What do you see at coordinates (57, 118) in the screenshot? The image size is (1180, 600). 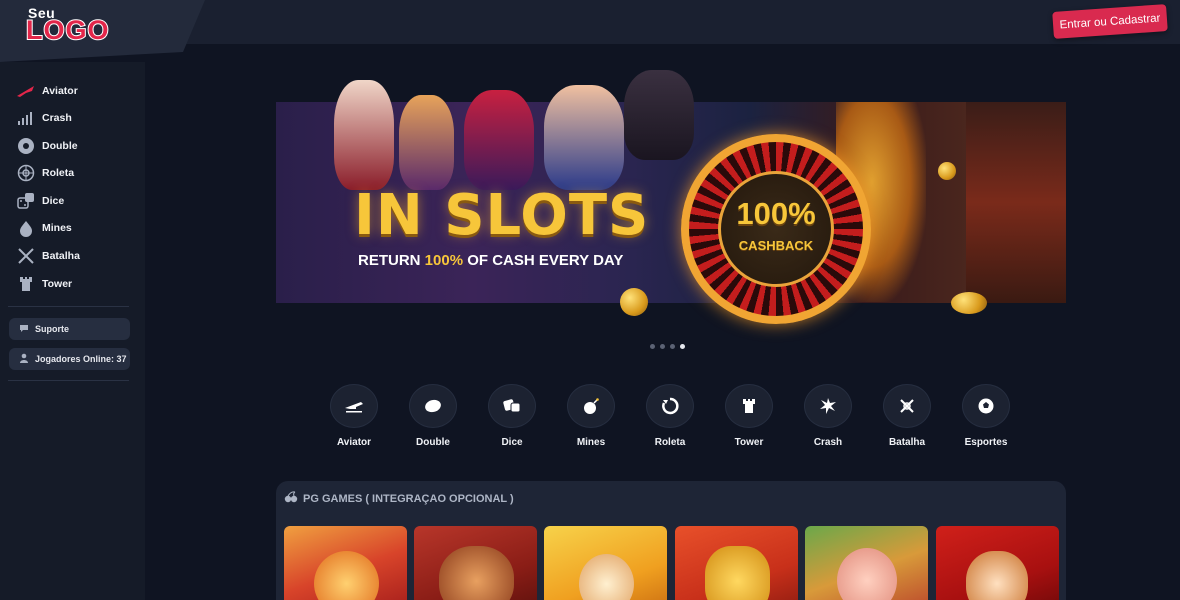 I see `sidebar-item-label: Crash` at bounding box center [57, 118].